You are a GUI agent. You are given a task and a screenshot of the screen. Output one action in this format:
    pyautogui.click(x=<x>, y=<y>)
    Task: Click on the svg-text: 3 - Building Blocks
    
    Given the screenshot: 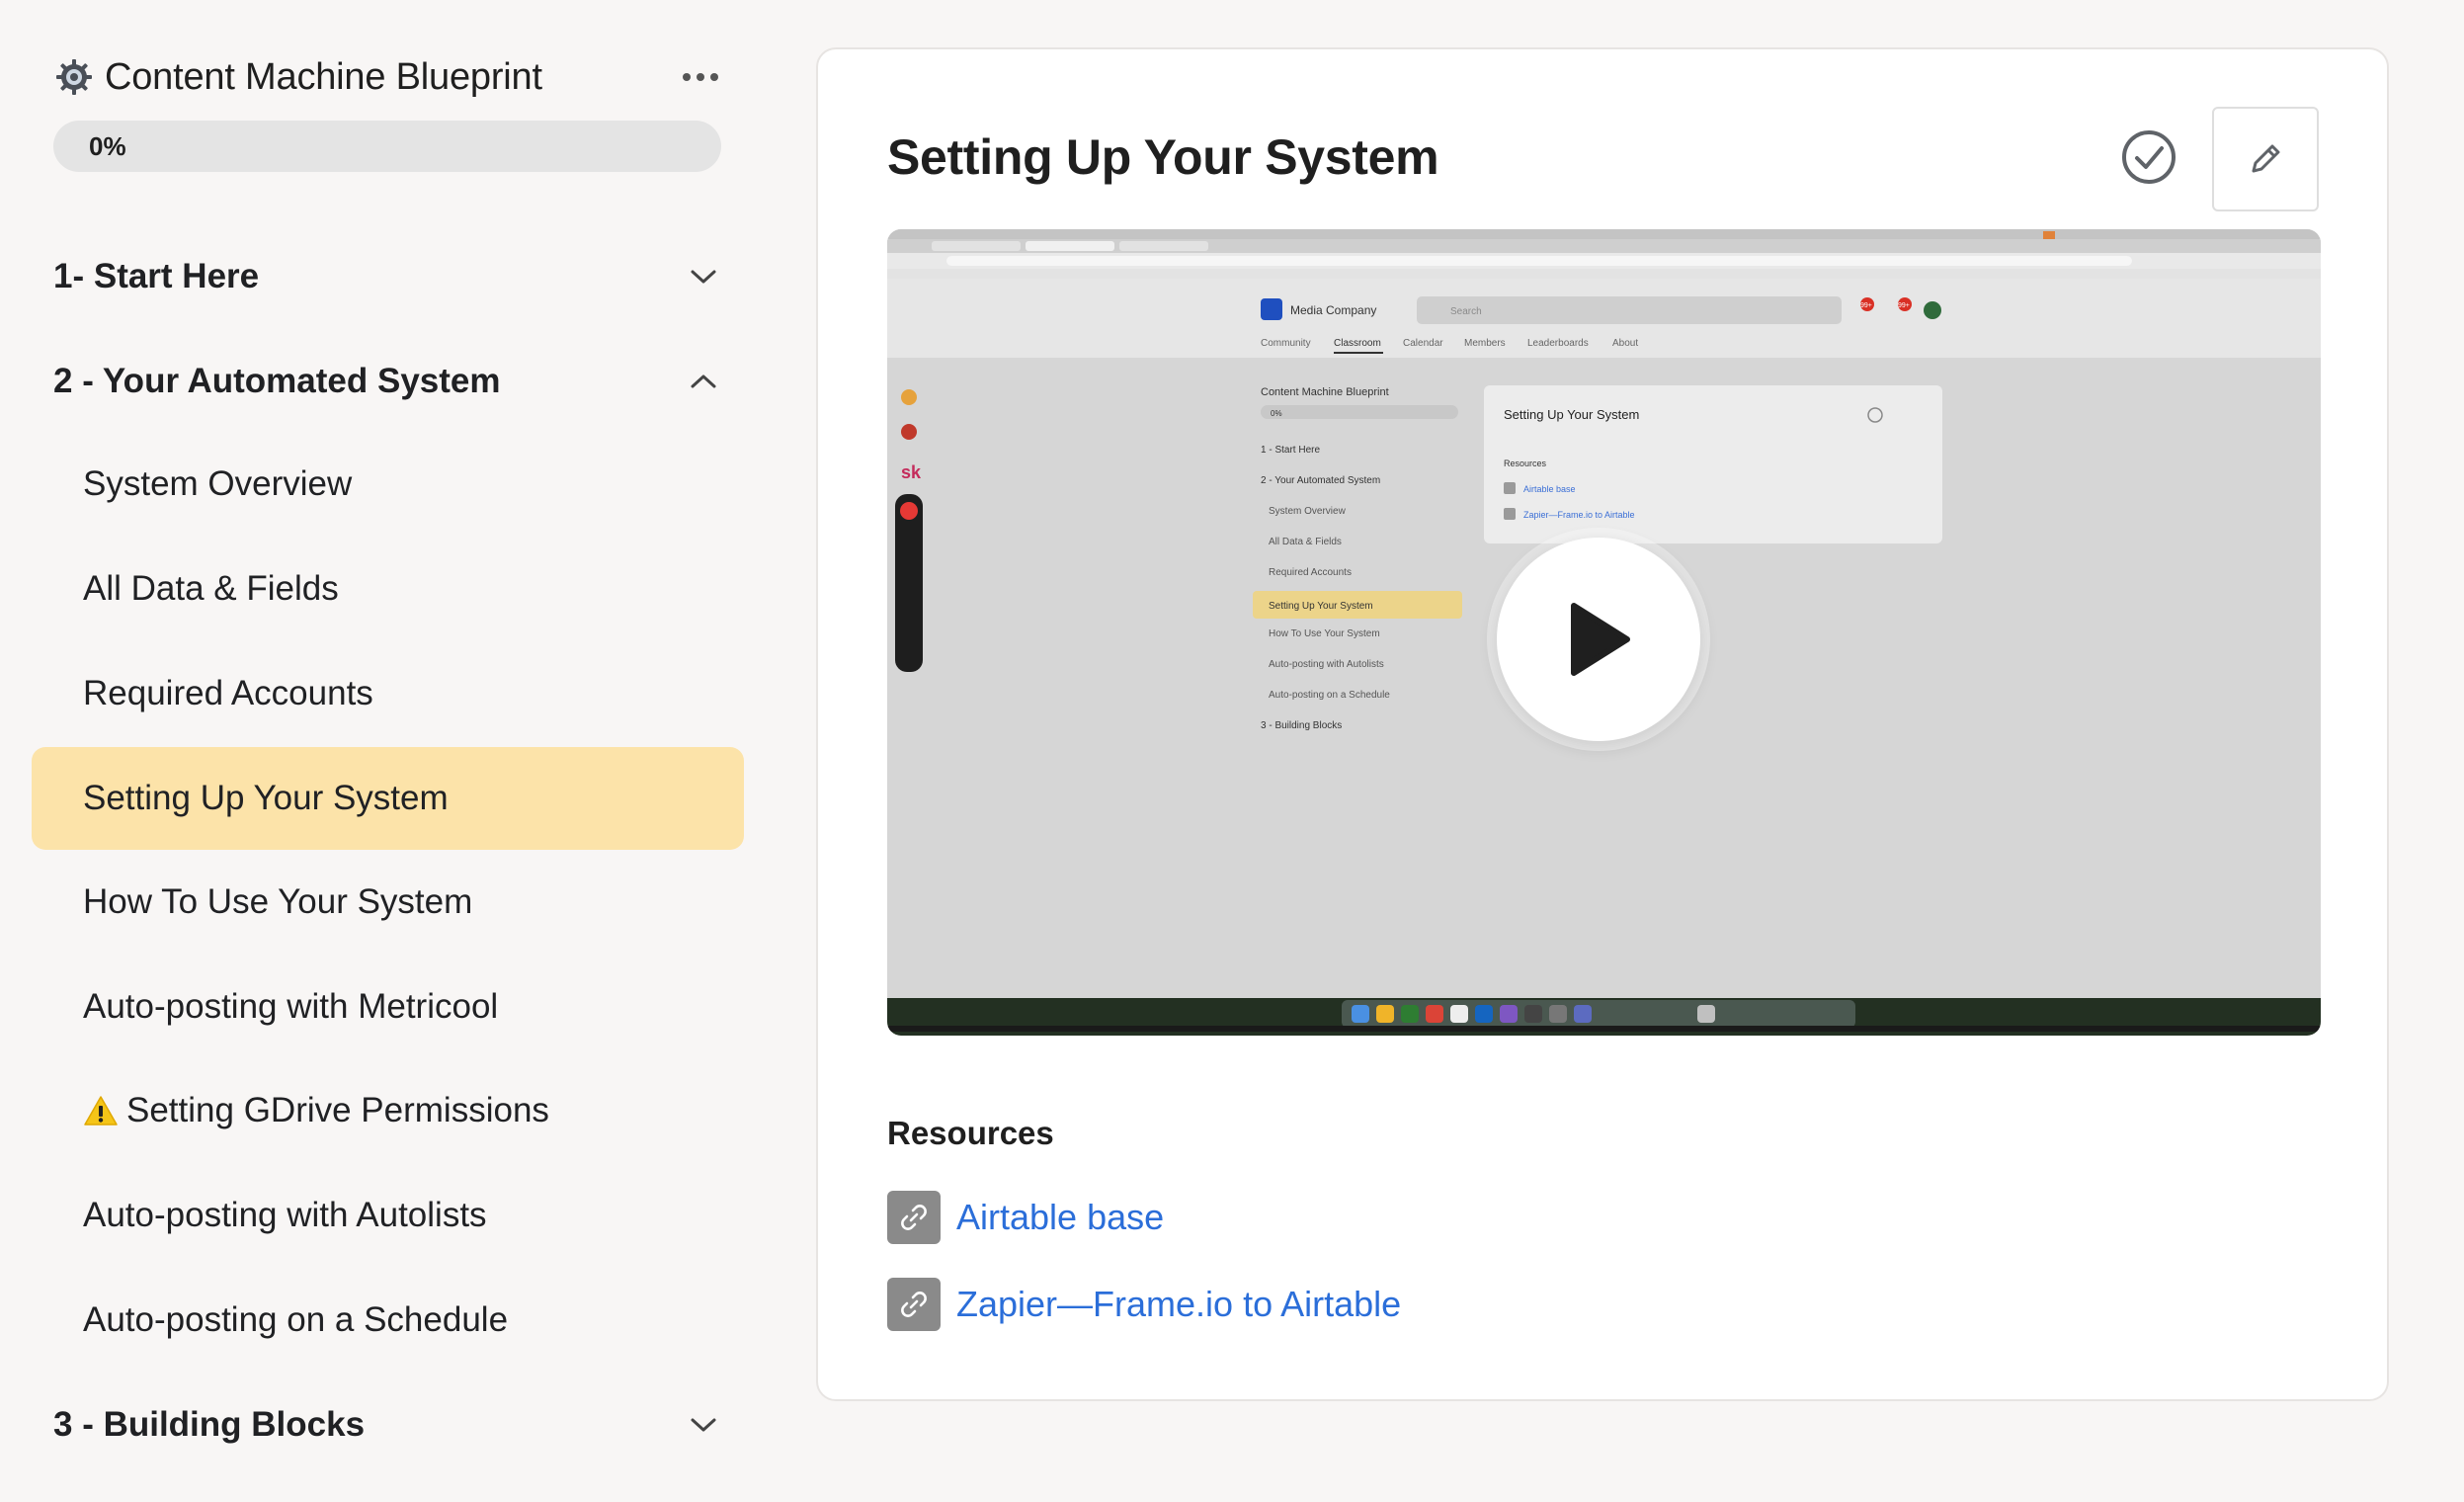 What is the action you would take?
    pyautogui.click(x=1301, y=725)
    